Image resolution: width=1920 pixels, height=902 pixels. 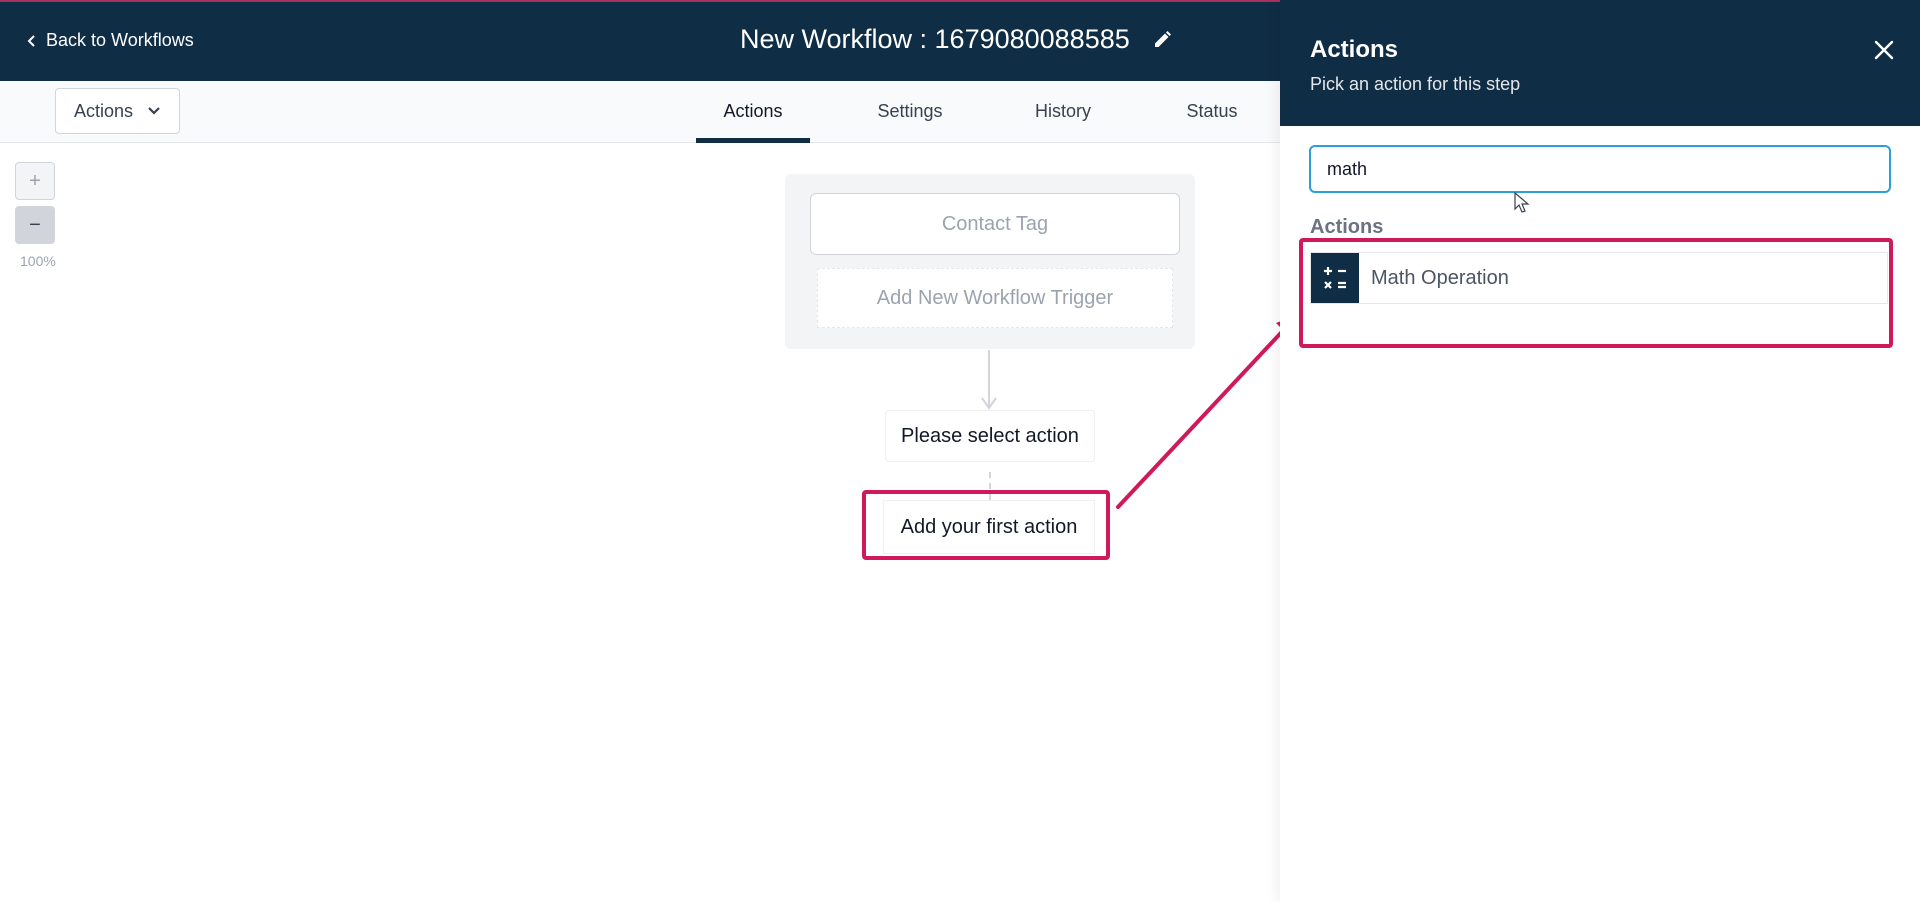 I want to click on select-action-node: Please select action, so click(x=990, y=436).